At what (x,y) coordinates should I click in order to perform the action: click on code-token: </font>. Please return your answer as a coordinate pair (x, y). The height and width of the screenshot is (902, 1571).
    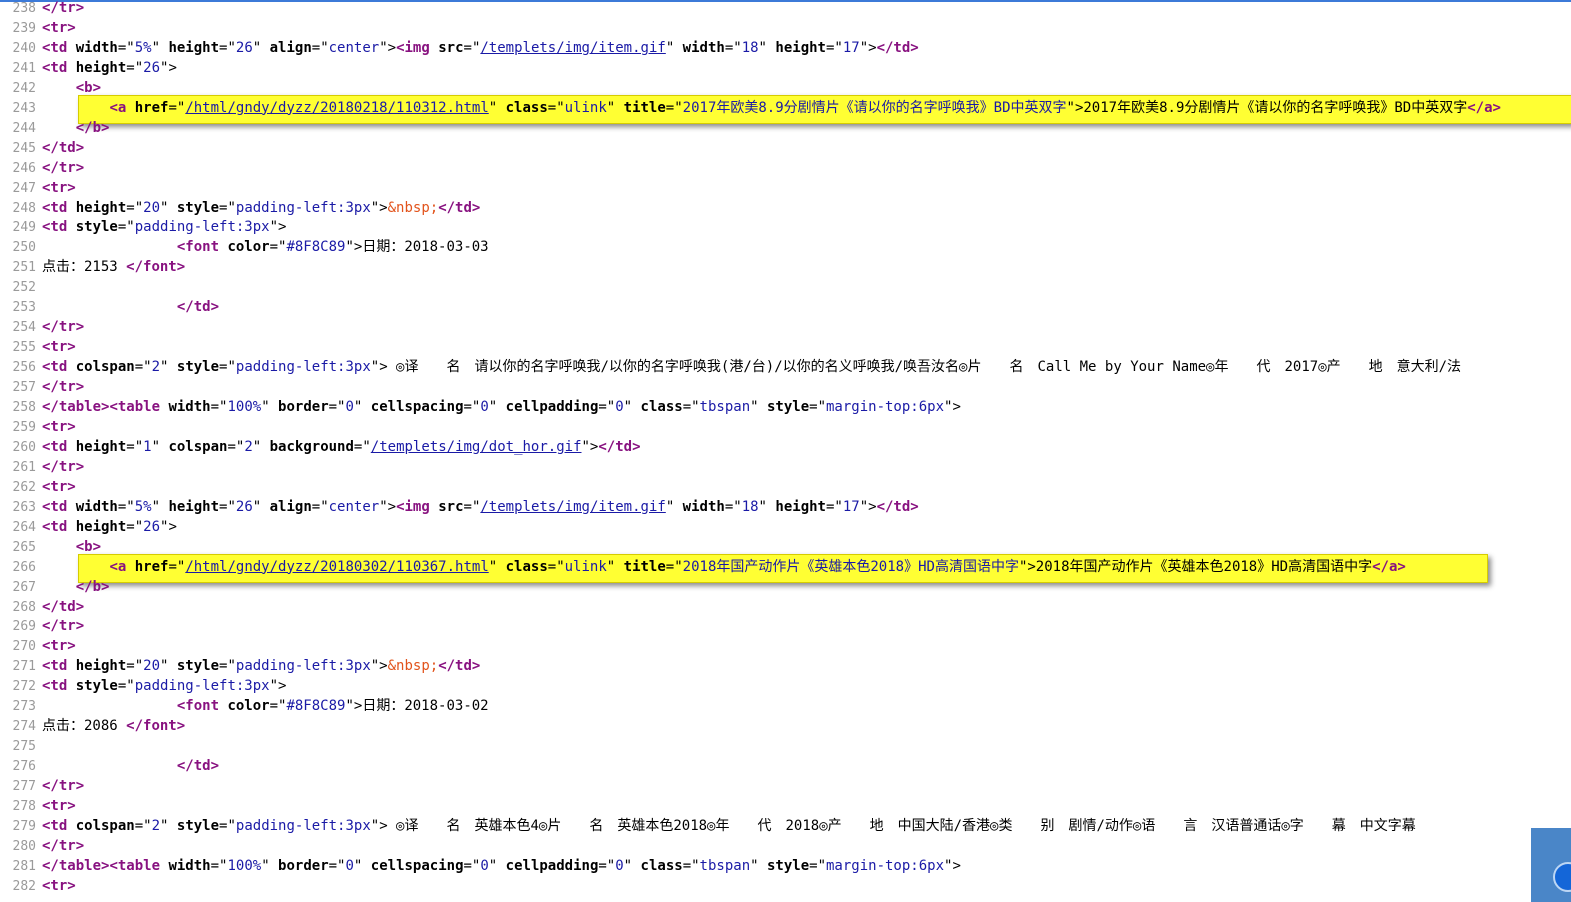
    Looking at the image, I should click on (156, 267).